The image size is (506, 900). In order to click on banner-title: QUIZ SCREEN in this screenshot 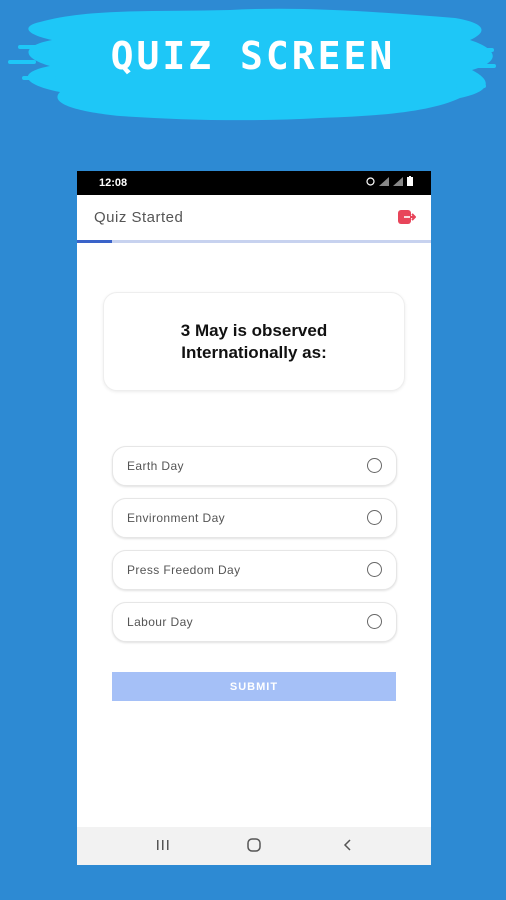, I will do `click(253, 56)`.